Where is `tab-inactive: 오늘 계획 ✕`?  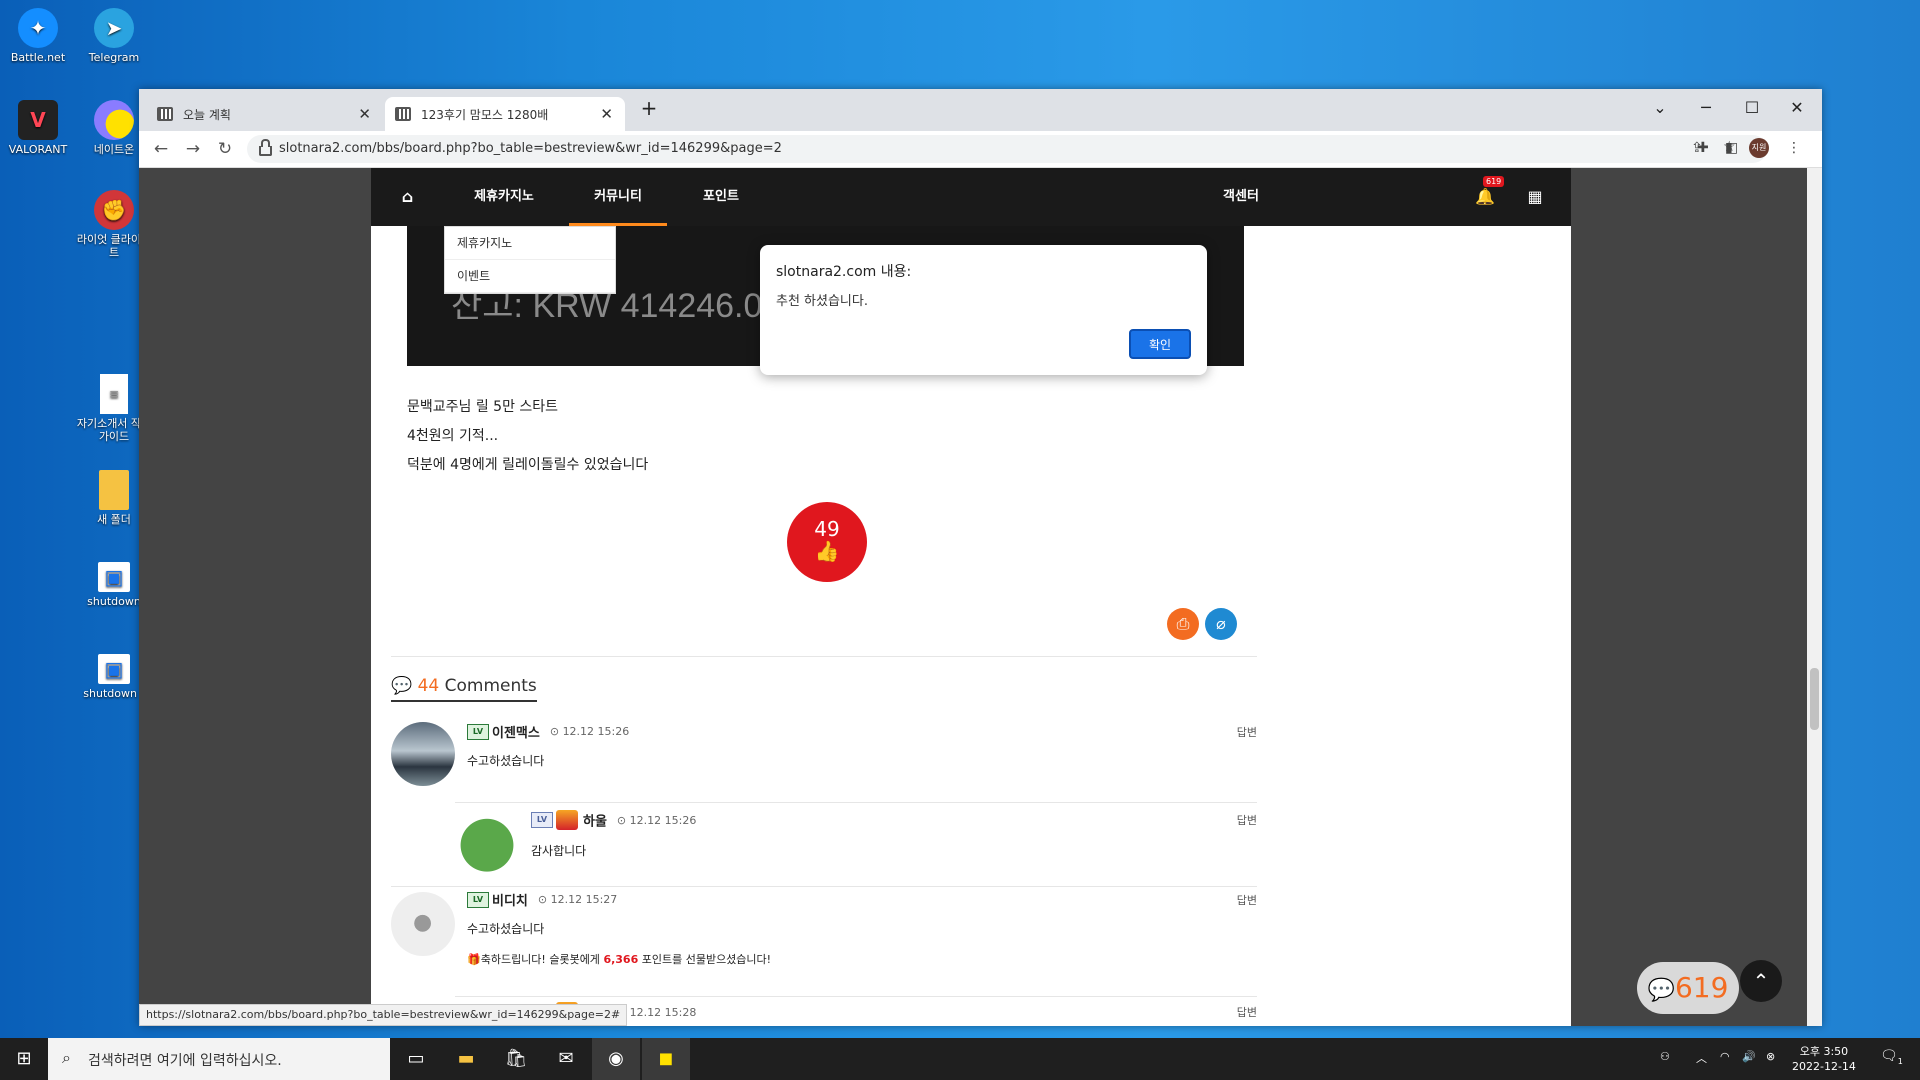
tab-inactive: 오늘 계획 ✕ is located at coordinates (265, 114).